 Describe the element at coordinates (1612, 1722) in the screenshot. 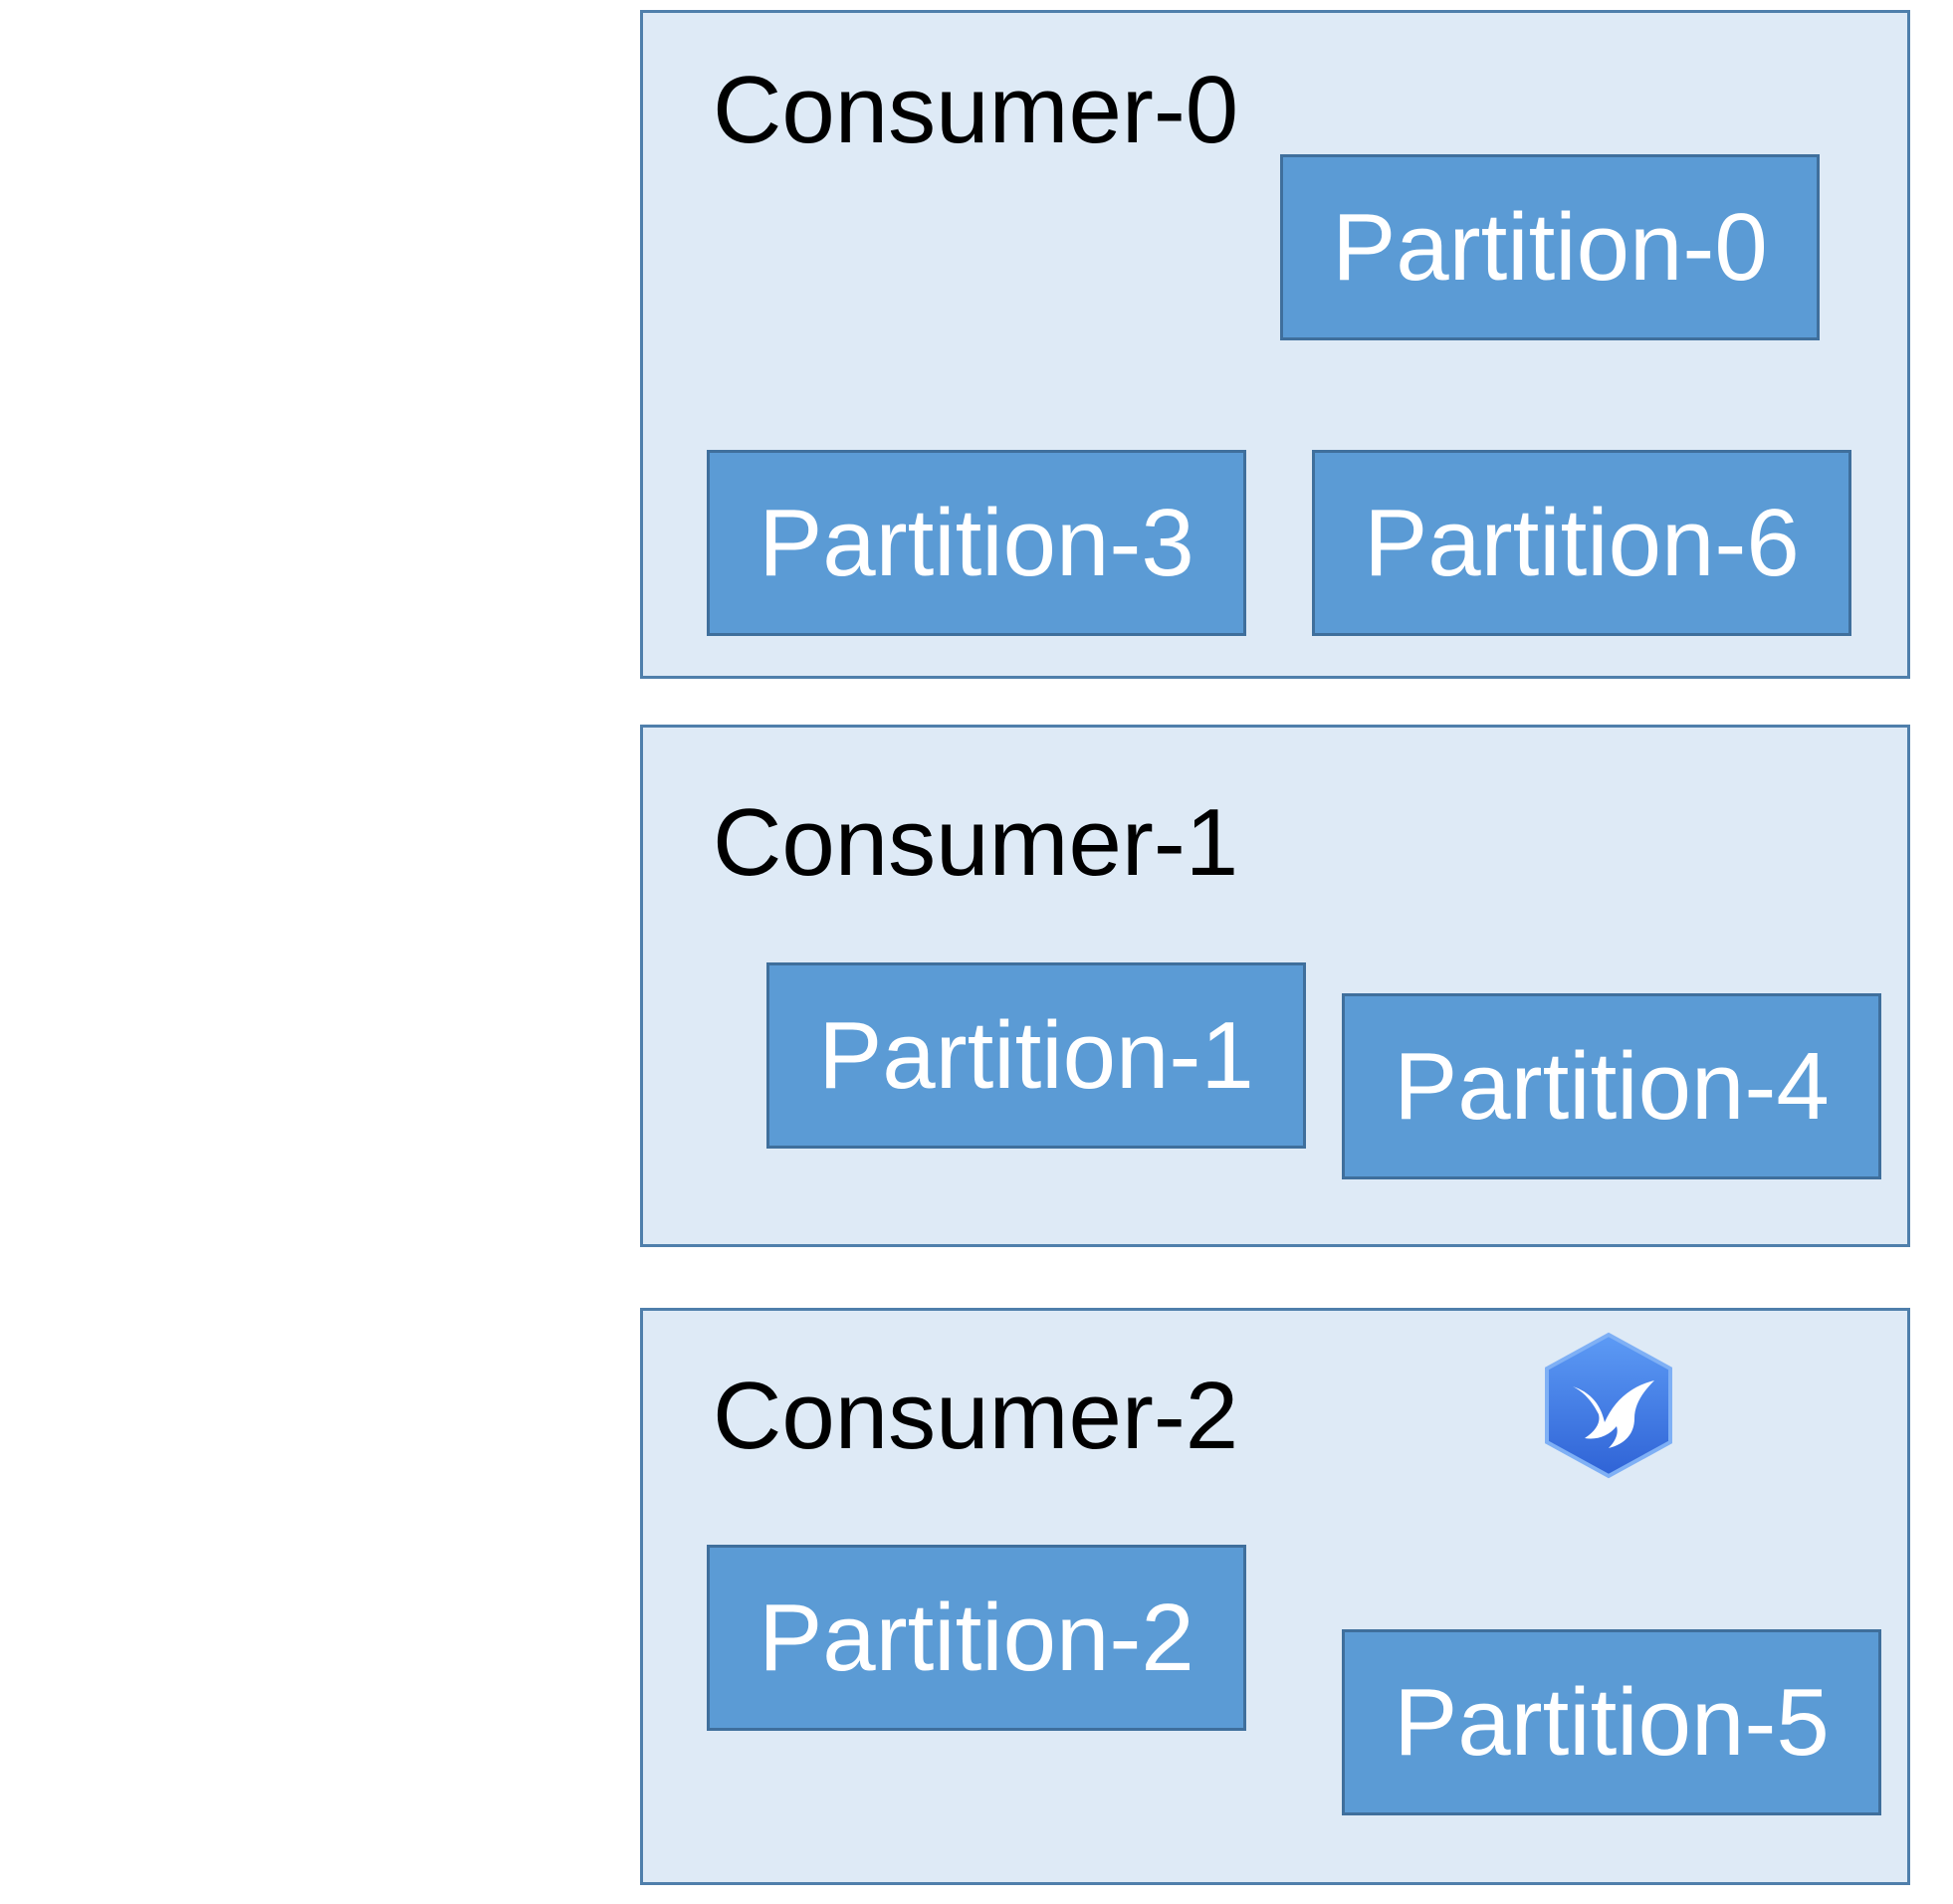

I see `partition-box-5: Partition-5` at that location.